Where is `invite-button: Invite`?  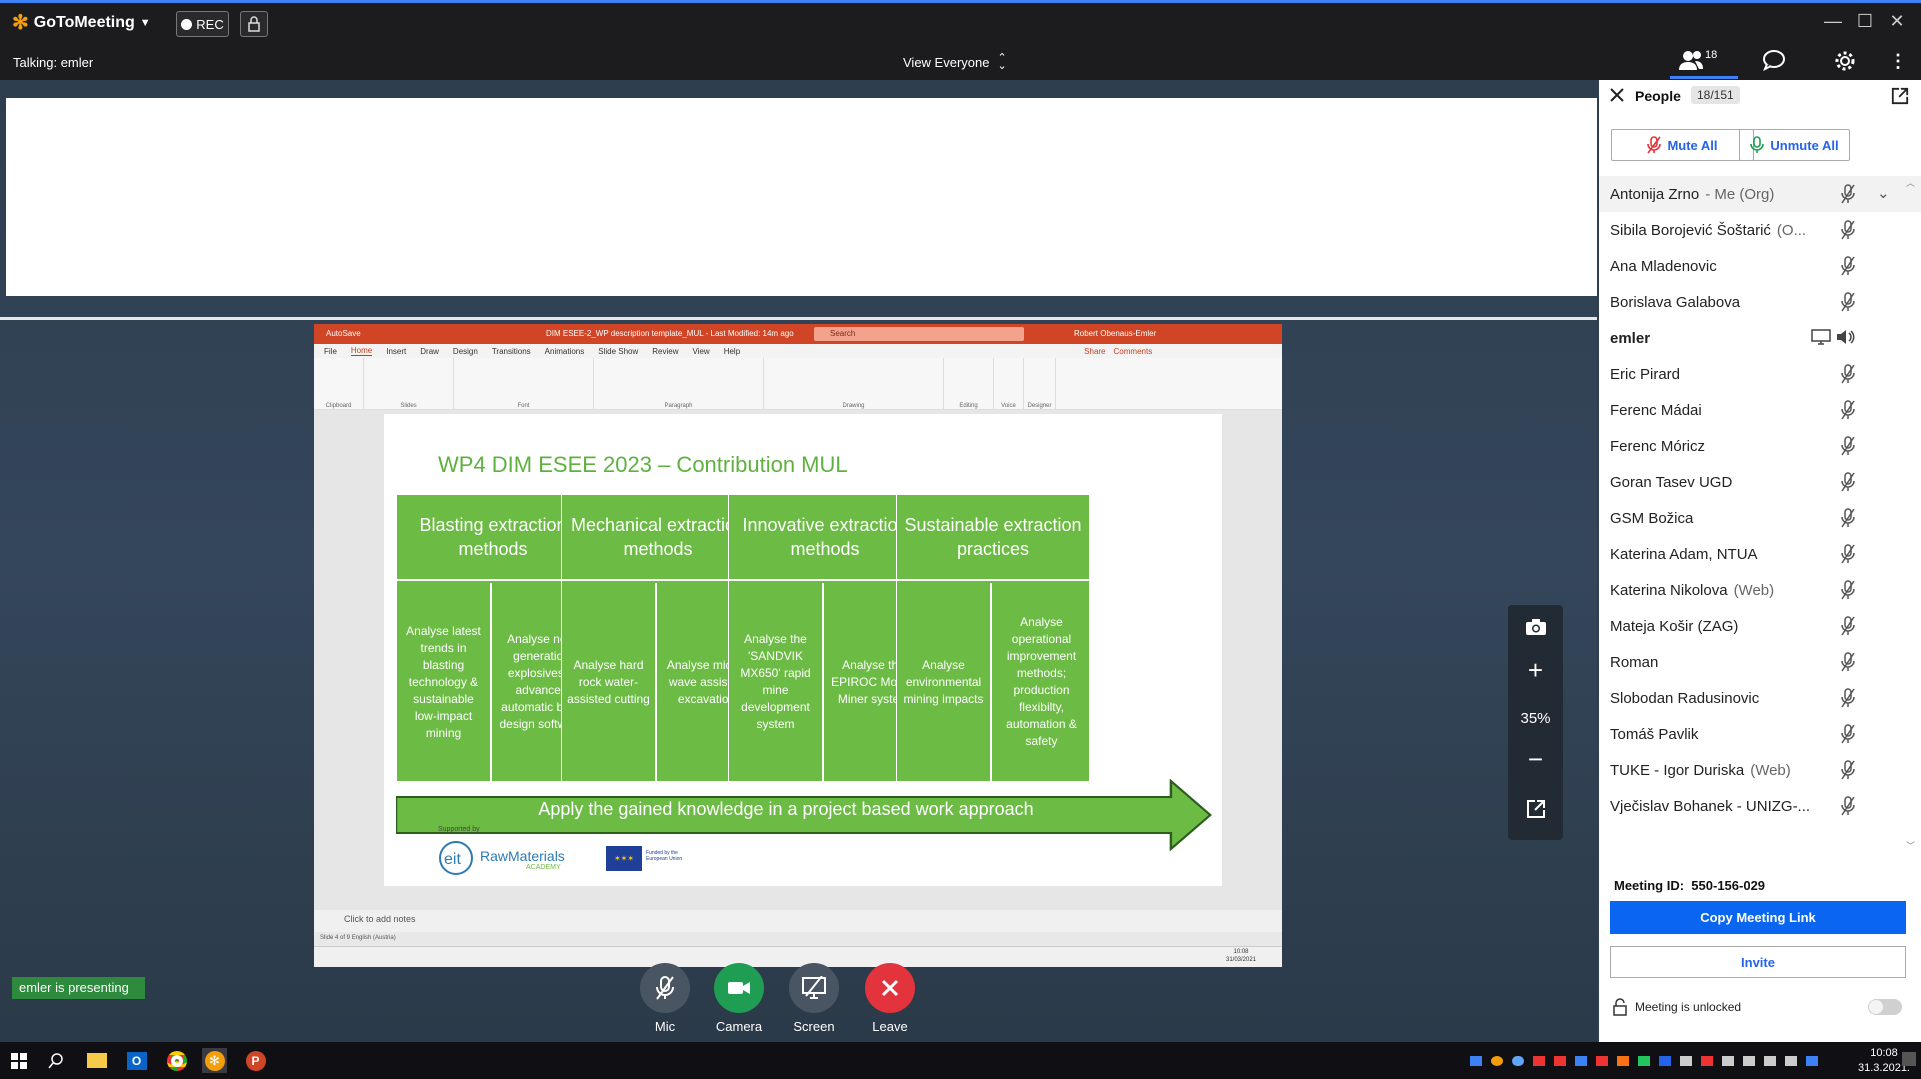
invite-button: Invite is located at coordinates (1758, 962).